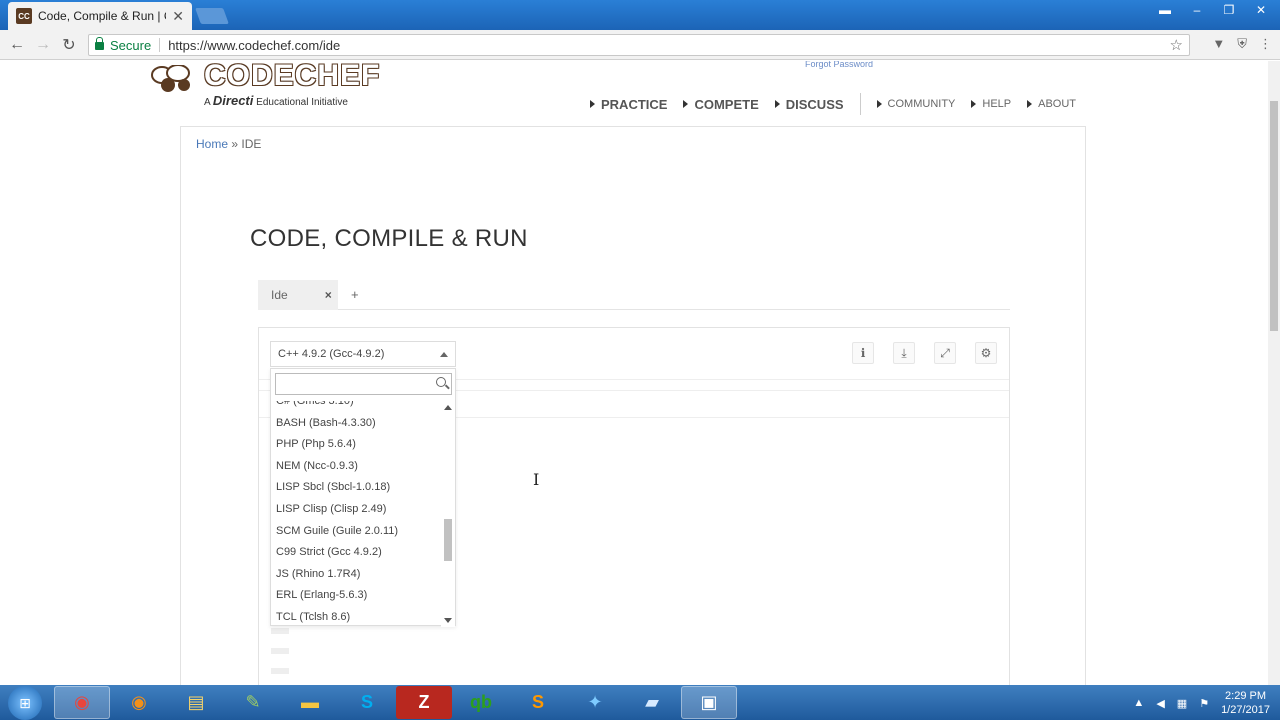  I want to click on firefox-icon: ◉, so click(139, 702).